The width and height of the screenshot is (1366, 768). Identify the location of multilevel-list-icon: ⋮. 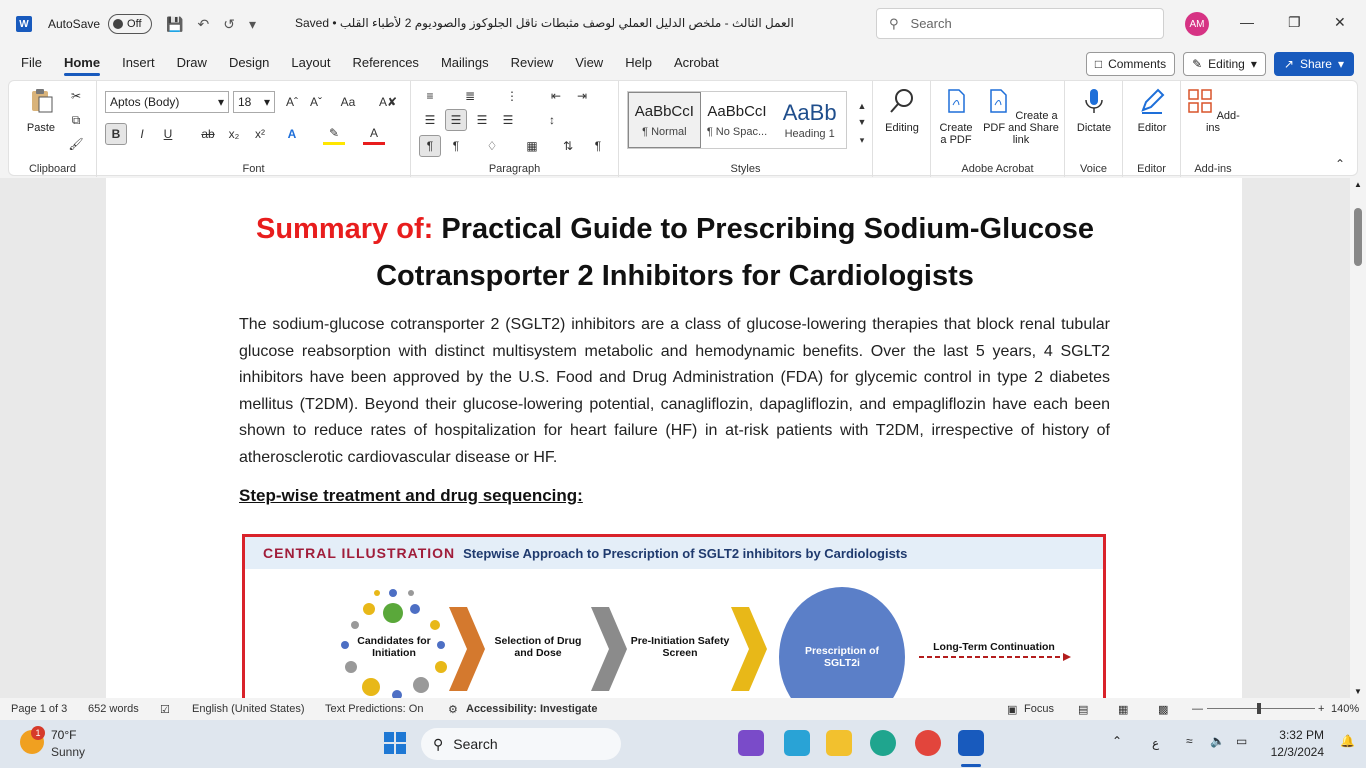
(512, 96).